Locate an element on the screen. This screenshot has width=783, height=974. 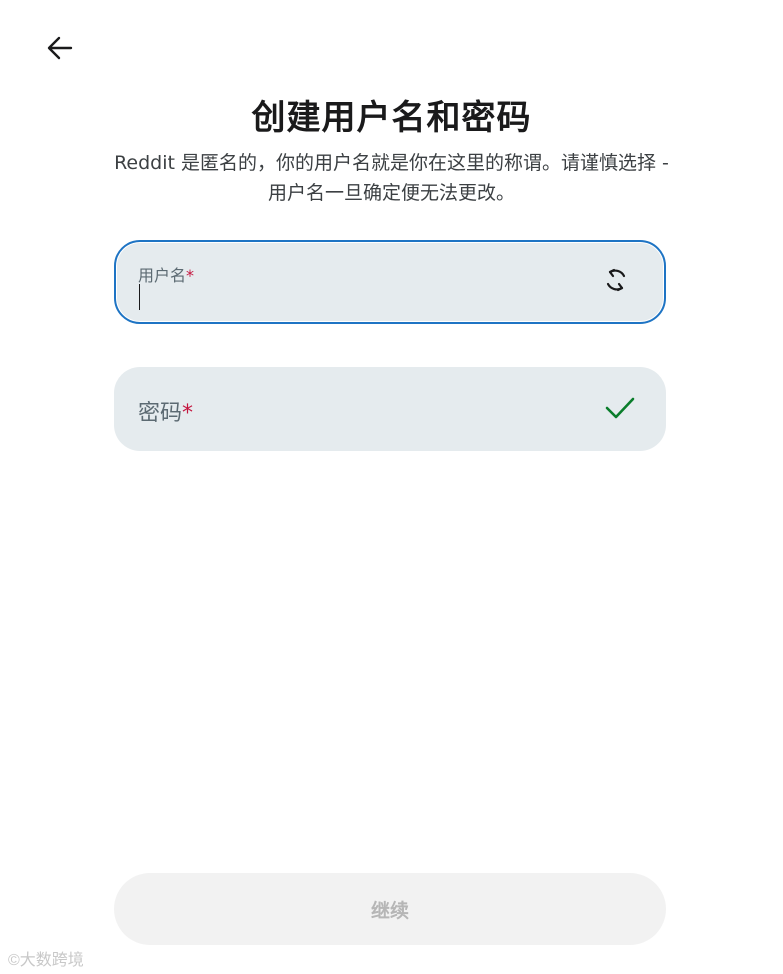
password-label: 密码* is located at coordinates (165, 411).